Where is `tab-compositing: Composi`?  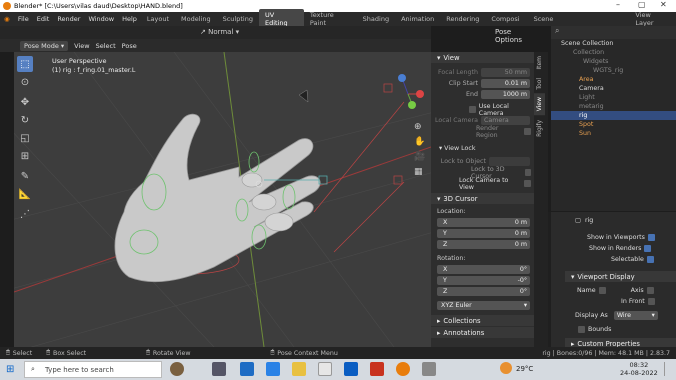 tab-compositing: Composi is located at coordinates (505, 19).